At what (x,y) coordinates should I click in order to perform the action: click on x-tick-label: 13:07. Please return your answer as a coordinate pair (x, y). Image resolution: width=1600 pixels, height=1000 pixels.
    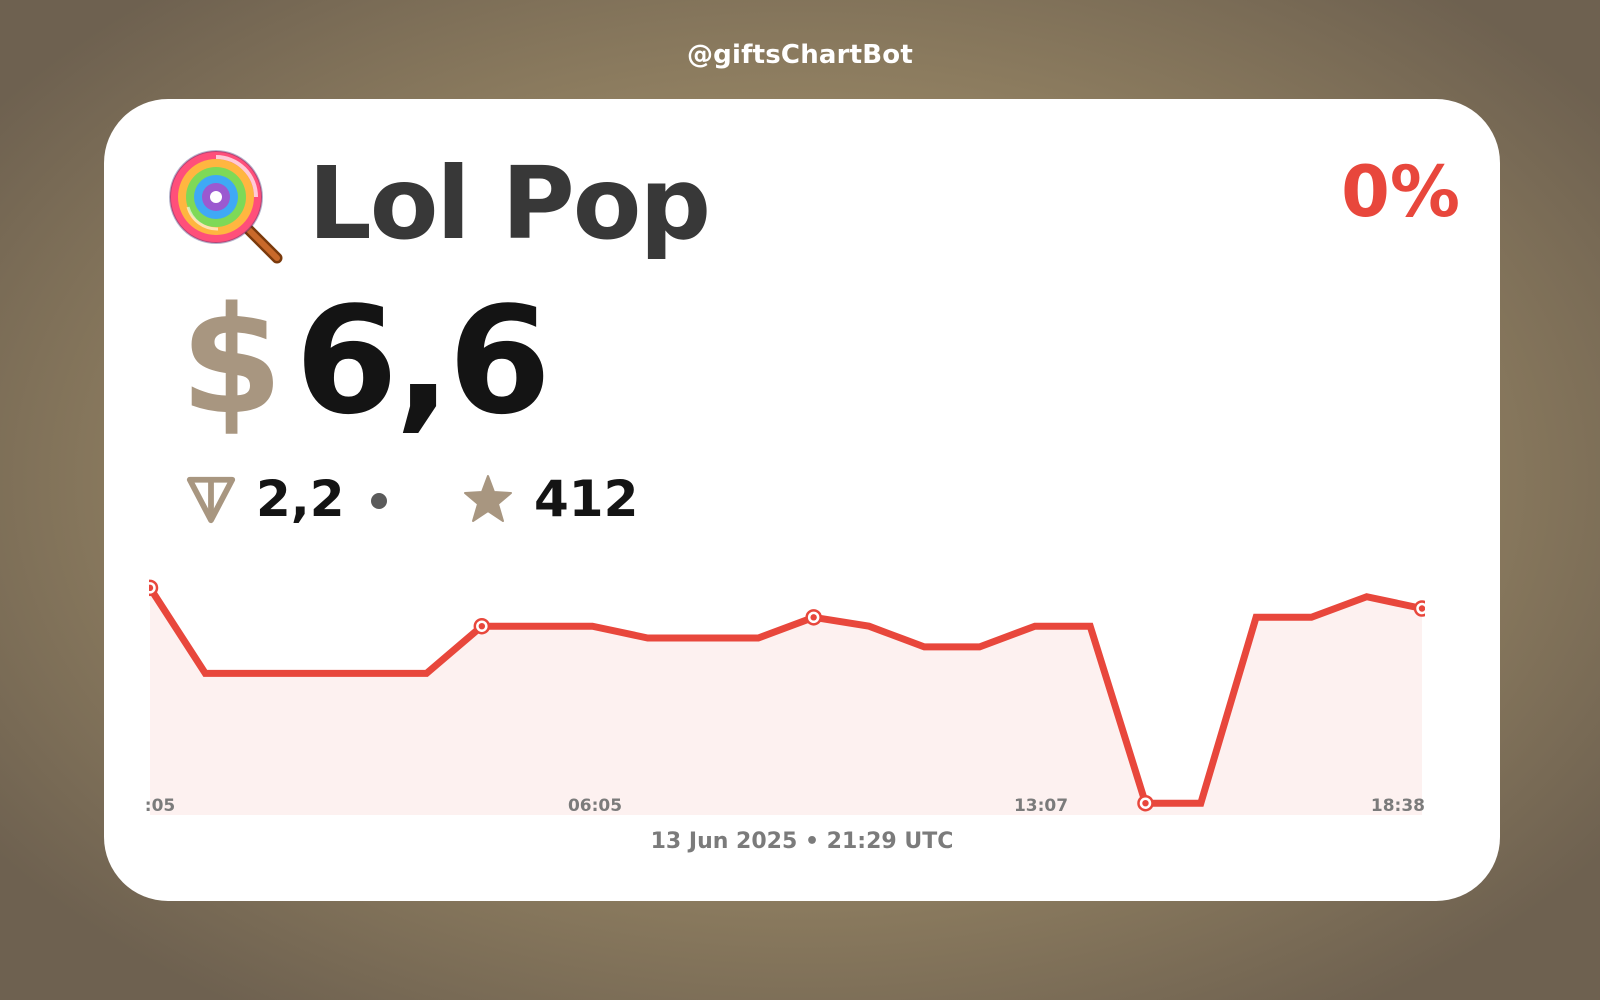
    Looking at the image, I should click on (1041, 806).